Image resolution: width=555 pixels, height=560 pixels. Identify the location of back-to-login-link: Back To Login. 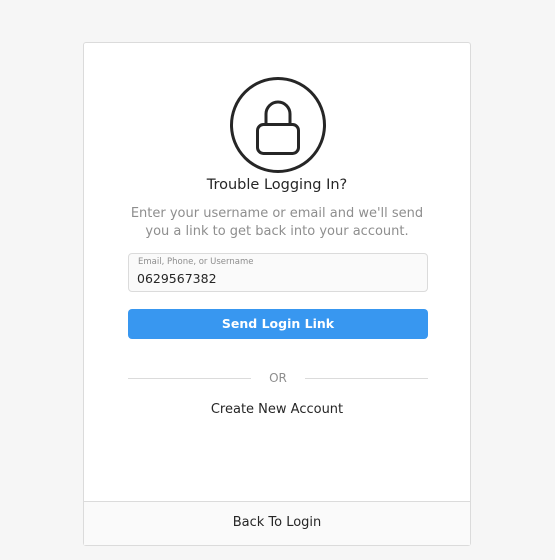
(277, 523).